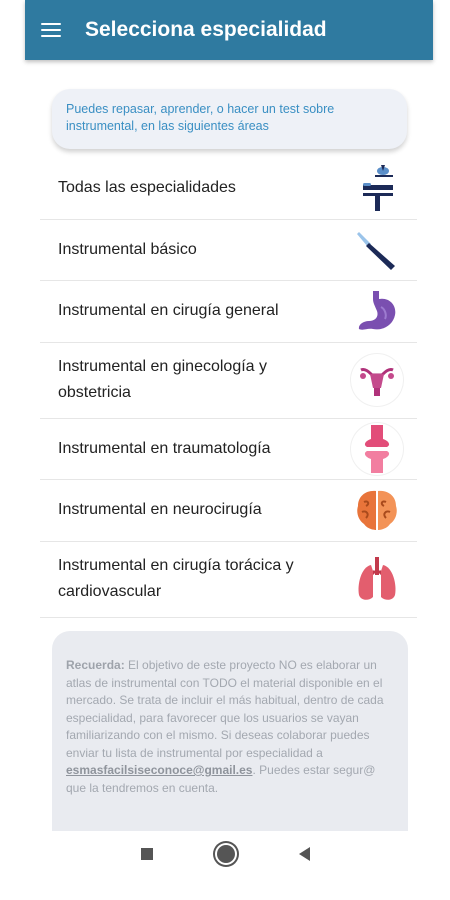 This screenshot has width=450, height=900. Describe the element at coordinates (377, 510) in the screenshot. I see `brain-icon` at that location.